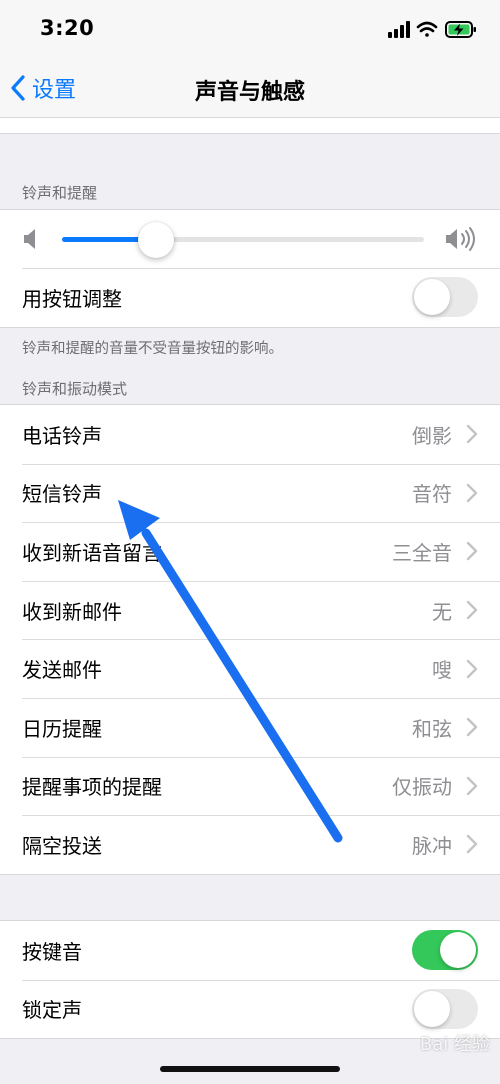  I want to click on watermark-logo: Bai 经验, so click(454, 1044).